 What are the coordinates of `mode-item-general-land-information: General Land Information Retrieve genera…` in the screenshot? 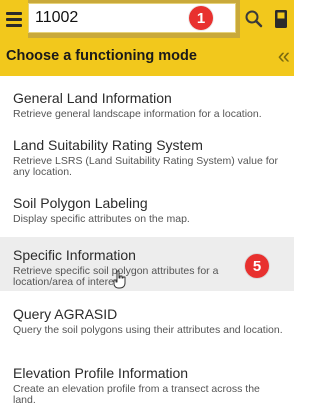 It's located at (147, 110).